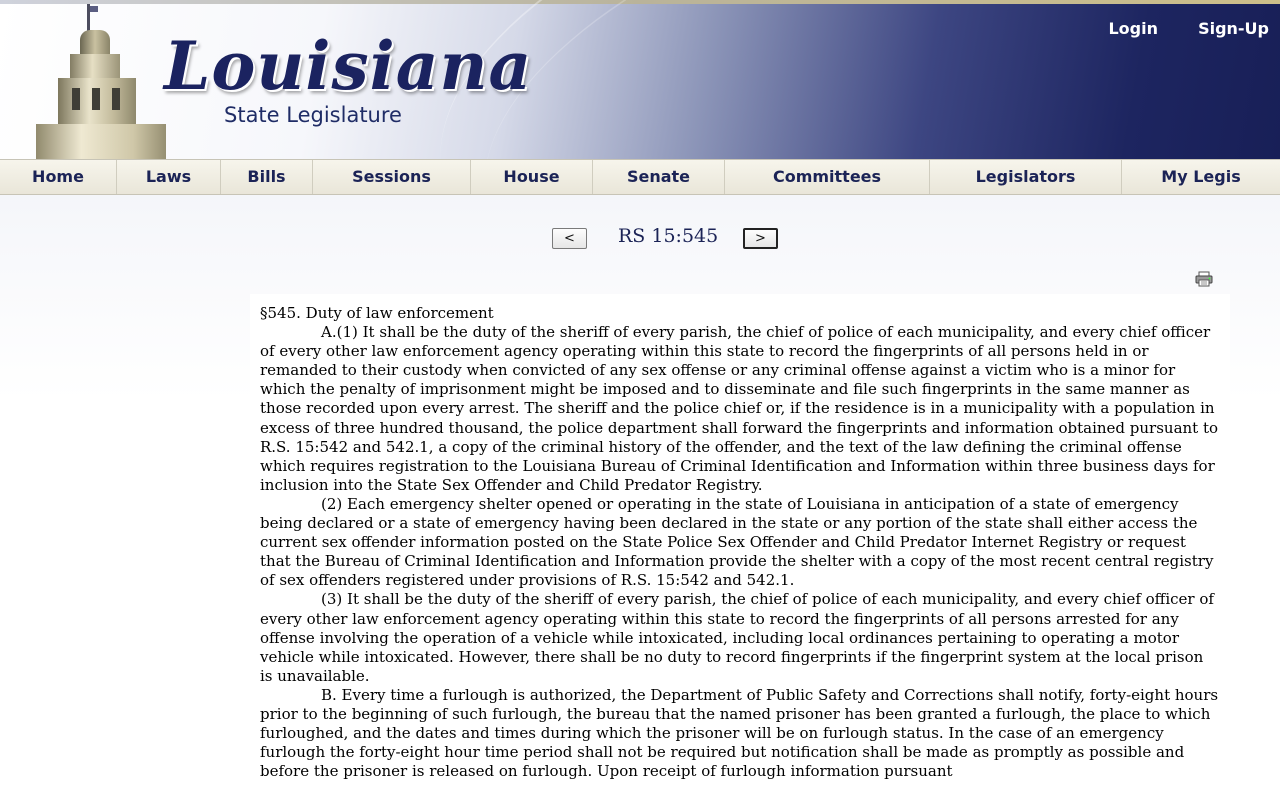 The height and width of the screenshot is (800, 1280). I want to click on account-links: Login Sign-Up, so click(1171, 28).